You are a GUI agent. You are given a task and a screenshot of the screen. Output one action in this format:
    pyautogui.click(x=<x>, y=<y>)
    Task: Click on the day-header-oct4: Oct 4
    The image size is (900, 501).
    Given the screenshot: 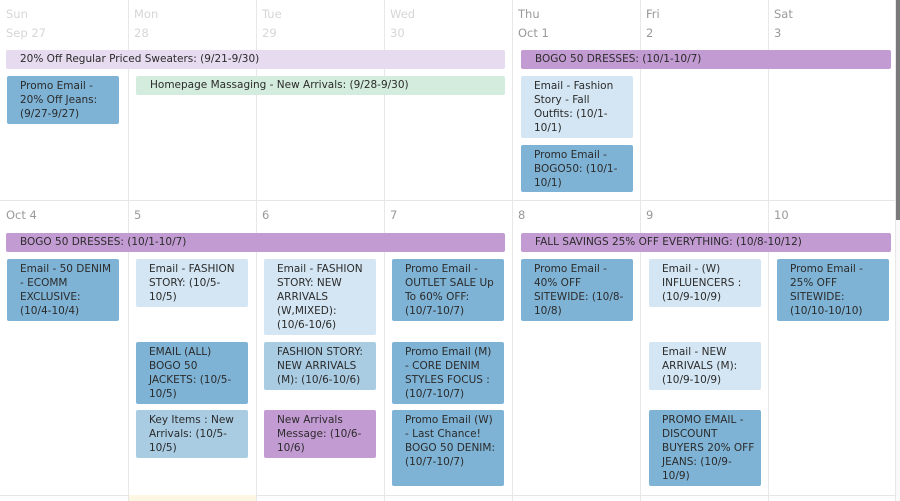 What is the action you would take?
    pyautogui.click(x=18, y=215)
    